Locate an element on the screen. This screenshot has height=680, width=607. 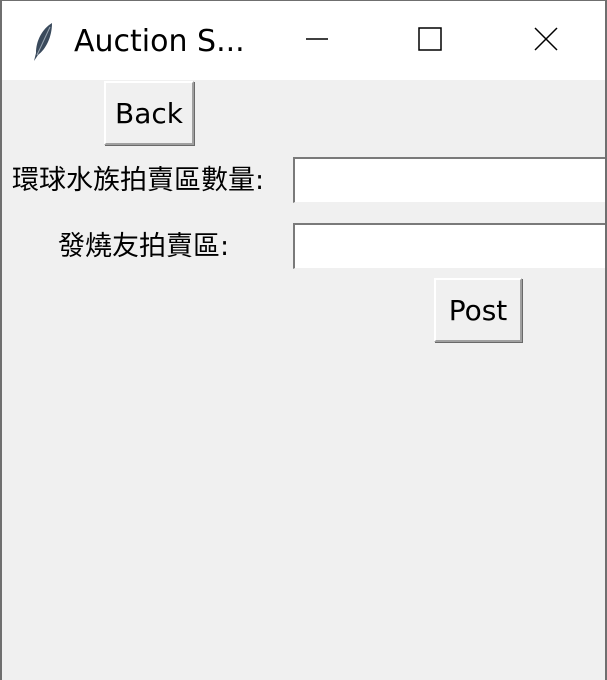
maximize-icon is located at coordinates (430, 41).